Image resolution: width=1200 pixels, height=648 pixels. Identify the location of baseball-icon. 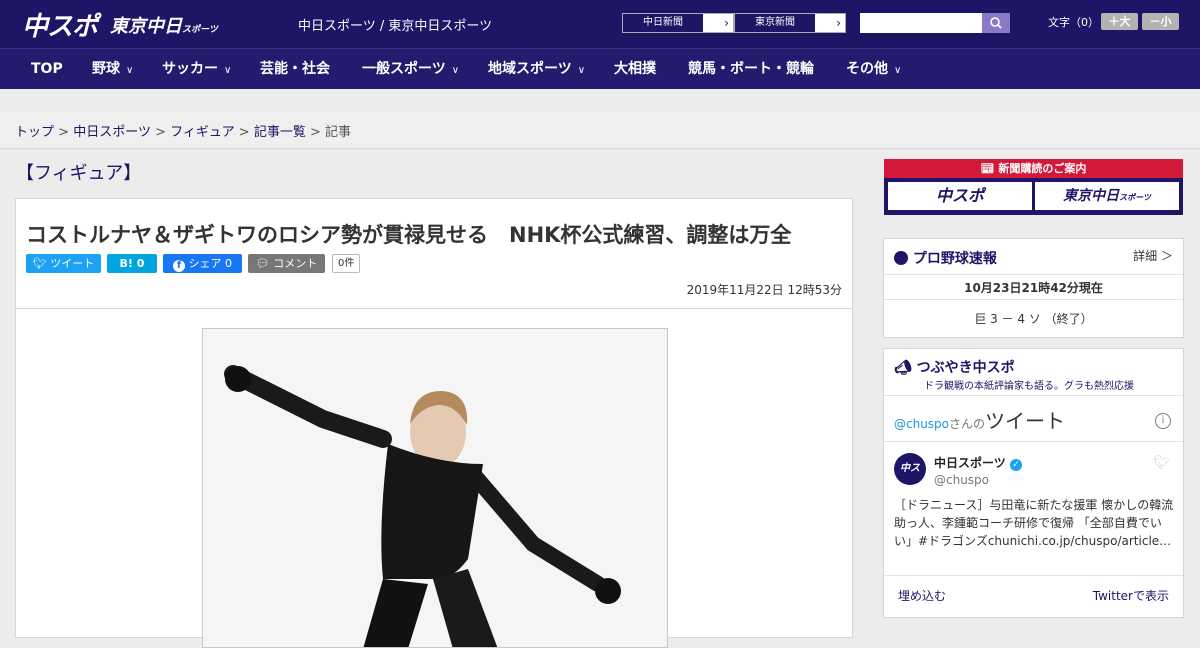
(901, 258).